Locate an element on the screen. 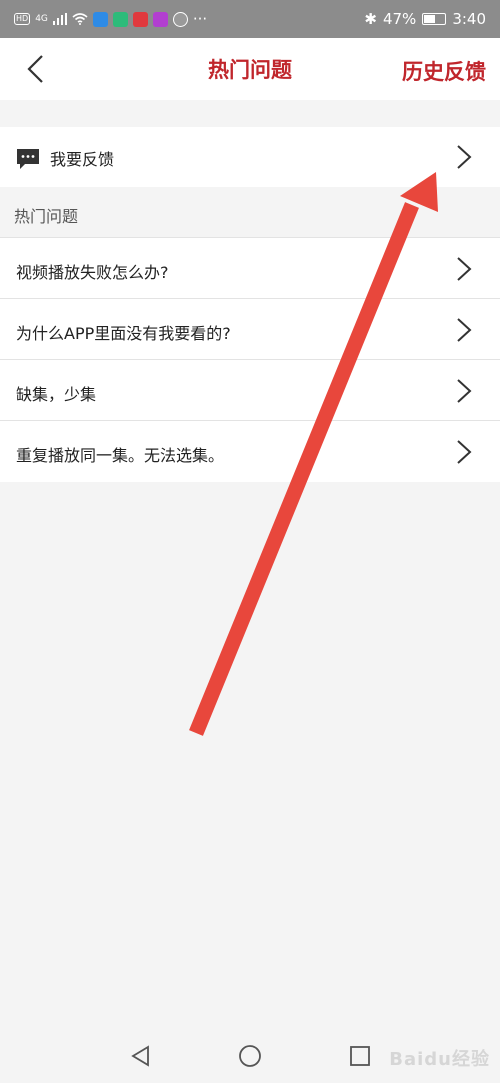 This screenshot has height=1083, width=500. battery-percent: 47% is located at coordinates (399, 19).